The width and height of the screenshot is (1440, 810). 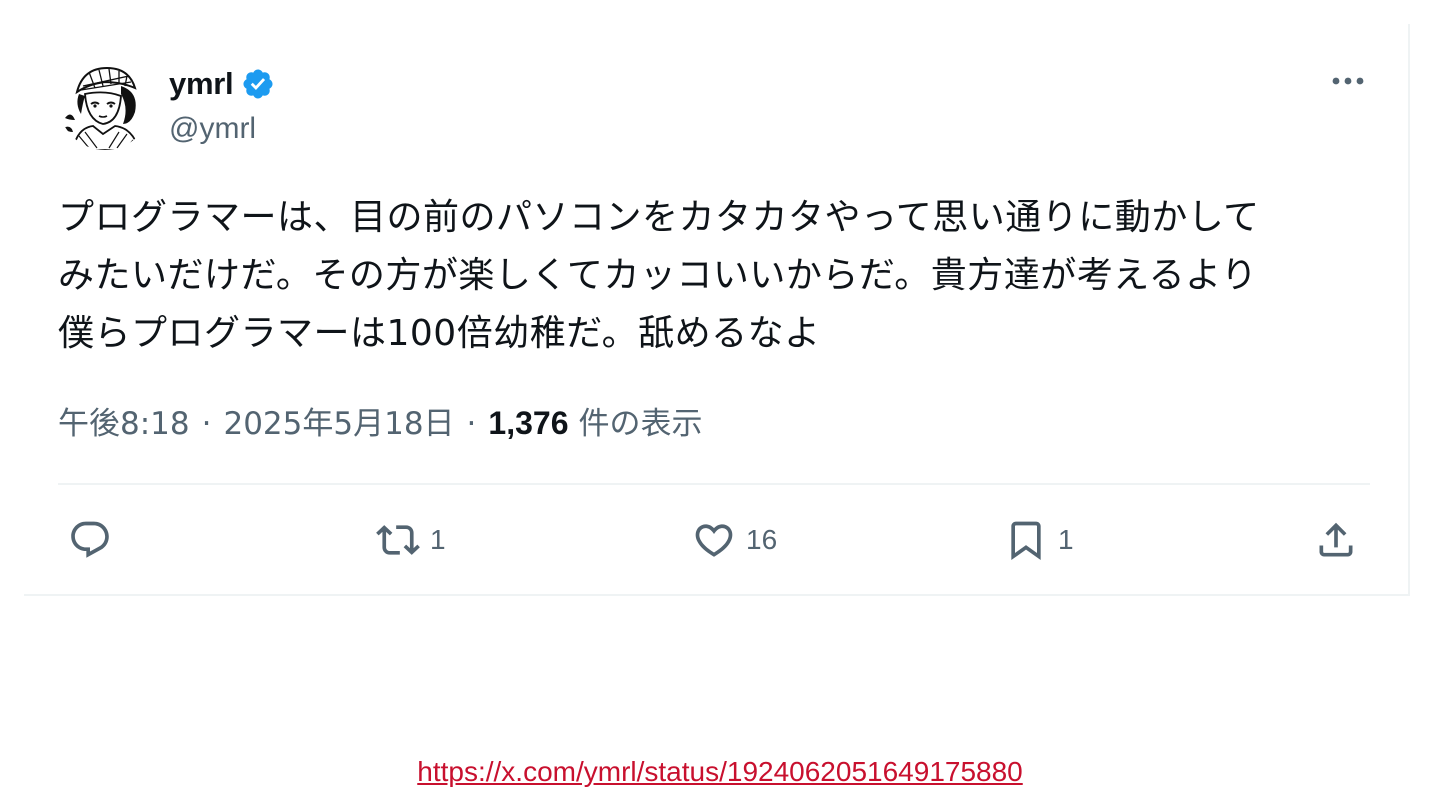 I want to click on views-label: 件の表示, so click(x=640, y=424).